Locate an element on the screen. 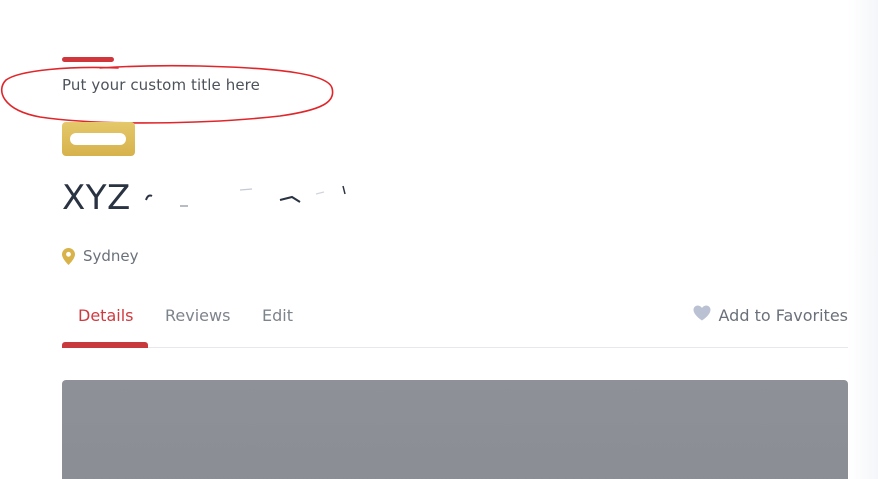 The width and height of the screenshot is (878, 479). active-tab-indicator is located at coordinates (105, 345).